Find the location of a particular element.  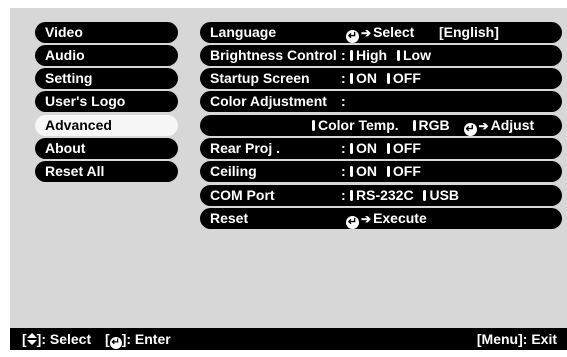

option-usb: USB is located at coordinates (441, 195).